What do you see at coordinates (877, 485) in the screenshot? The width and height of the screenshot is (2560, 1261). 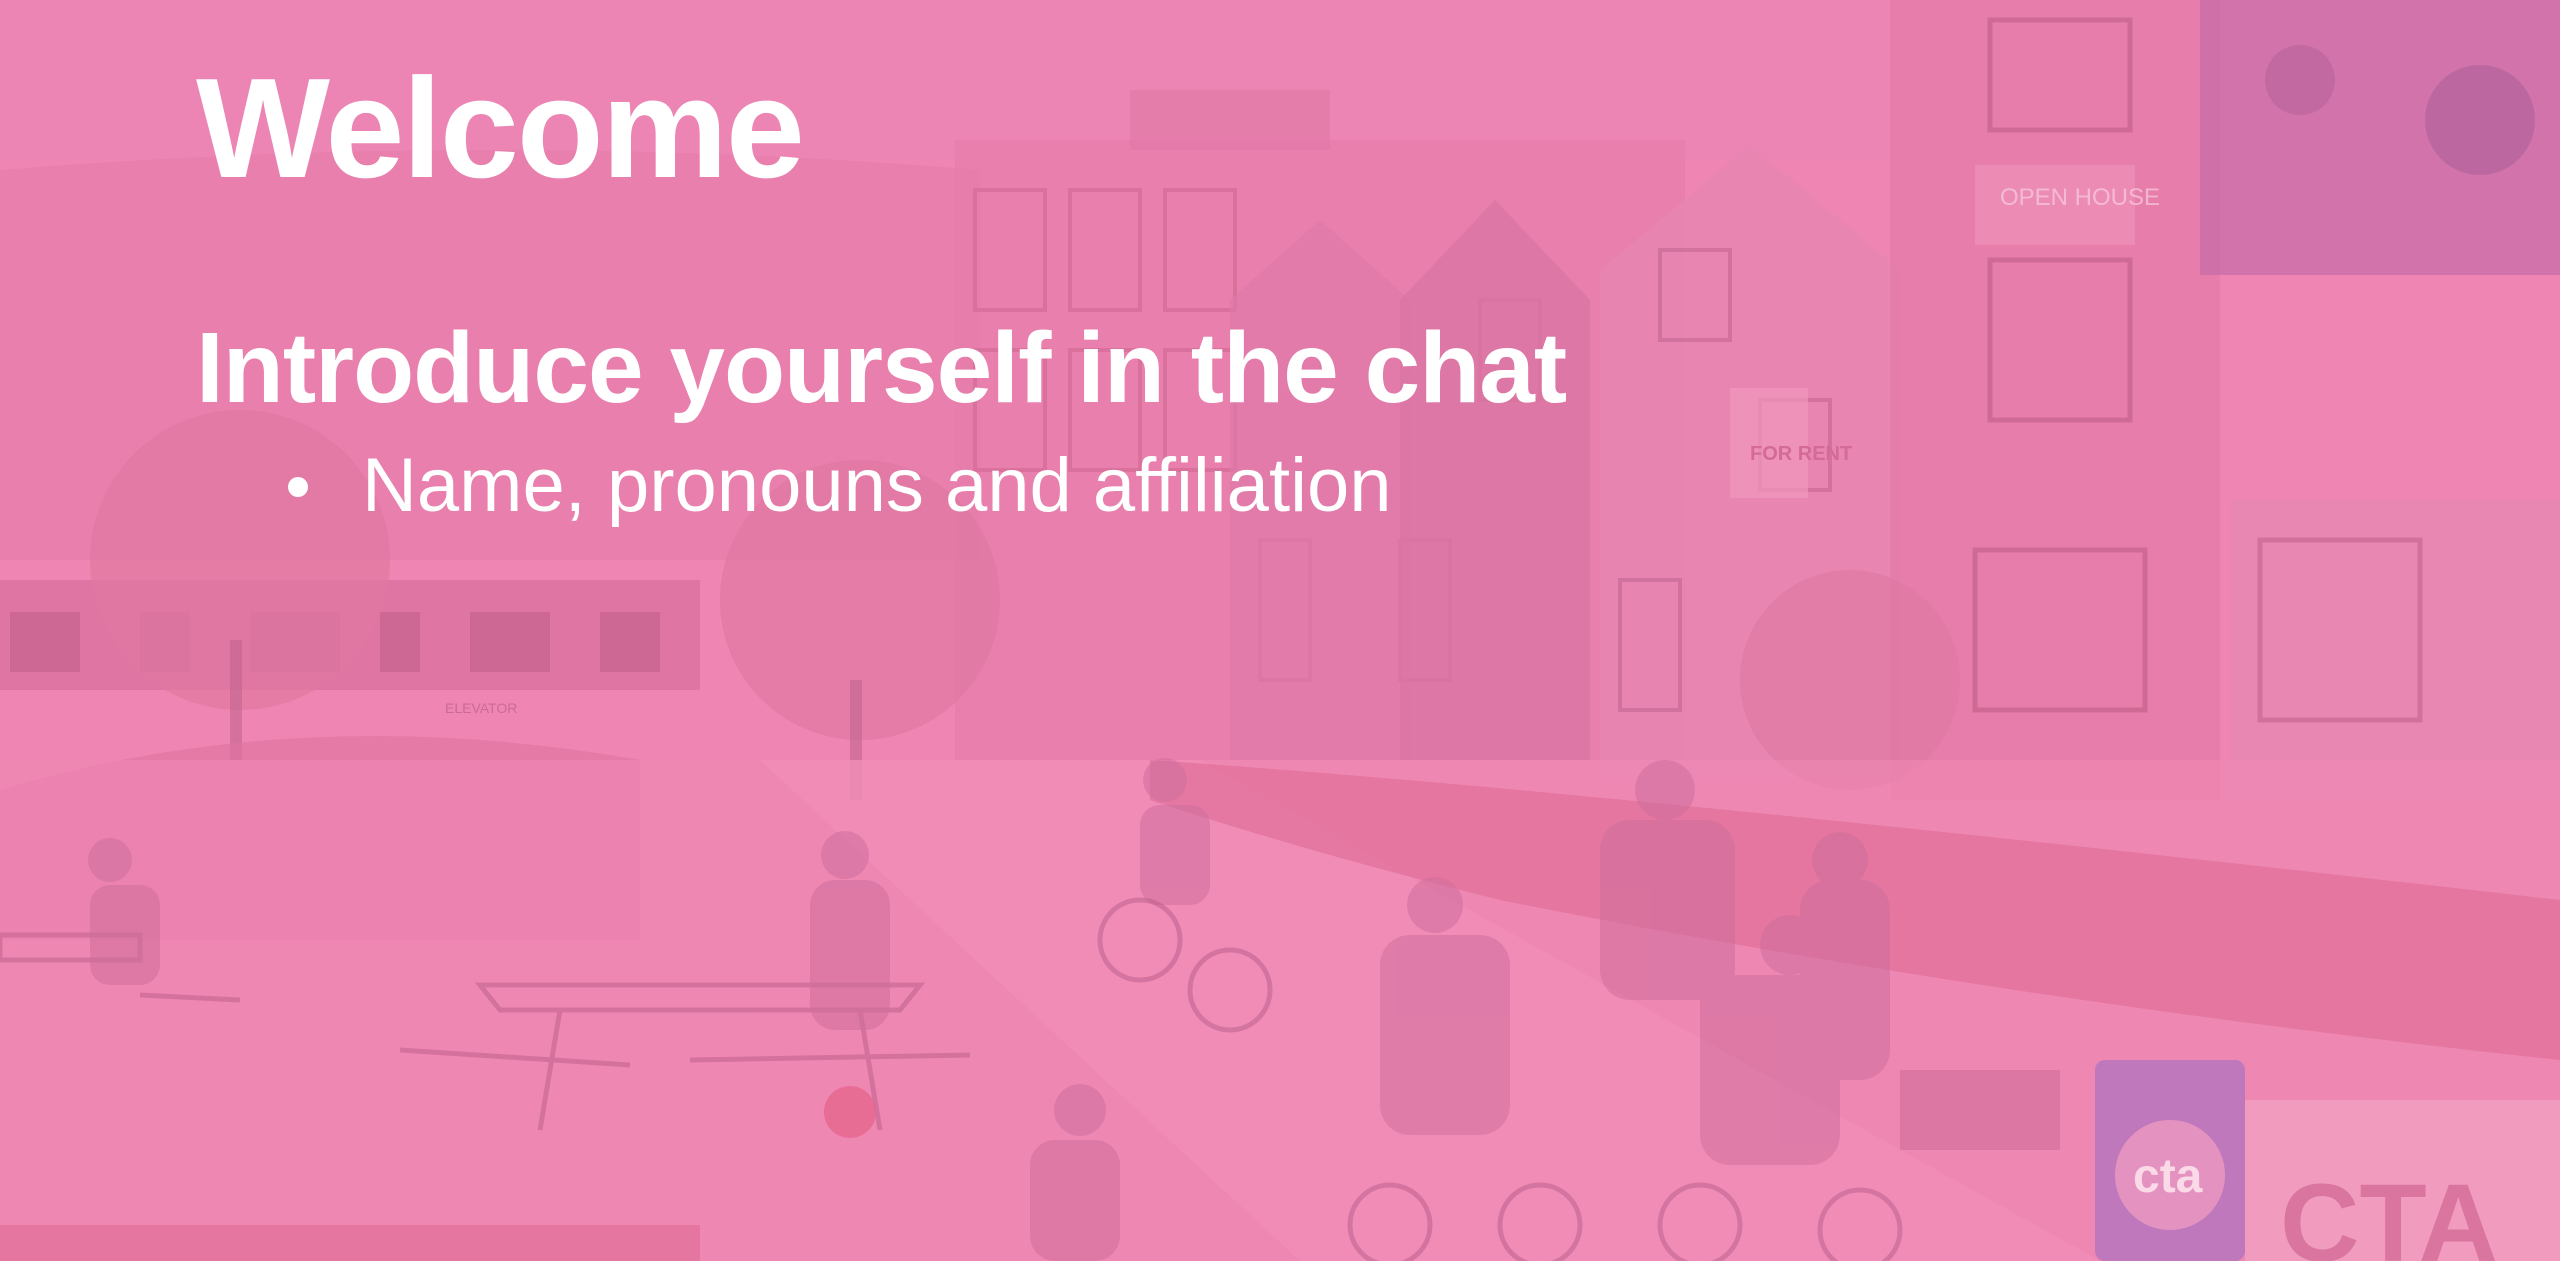 I see `bullet-text: Name, pronouns and affiliation` at bounding box center [877, 485].